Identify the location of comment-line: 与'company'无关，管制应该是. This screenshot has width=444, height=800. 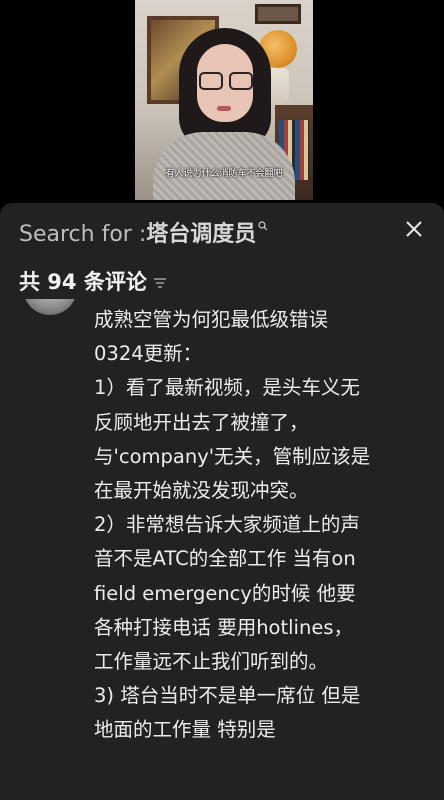
(232, 456).